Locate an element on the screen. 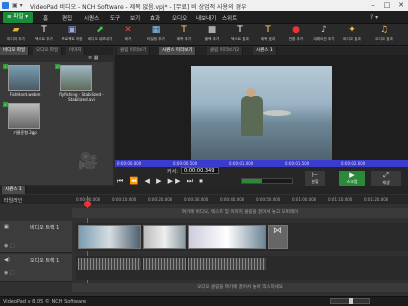  transport-controls: ⏮ ⏪ ◀ ▶ ▶▶ ⏭ ⏹ is located at coordinates (161, 181).